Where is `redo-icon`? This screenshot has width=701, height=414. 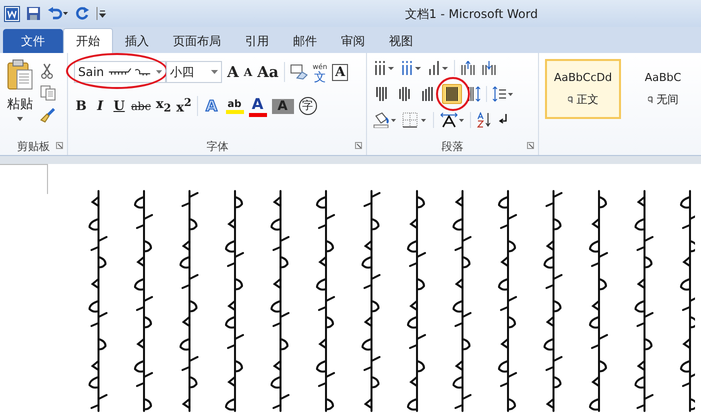 redo-icon is located at coordinates (82, 13).